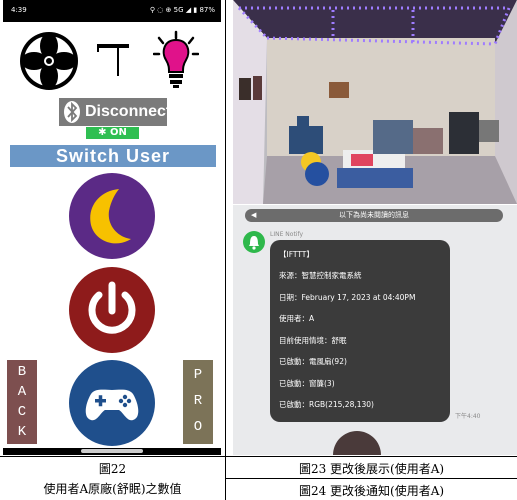 This screenshot has width=517, height=500. I want to click on figure-22-caption: 使用者A原廠(舒眠)之數值, so click(112, 489).